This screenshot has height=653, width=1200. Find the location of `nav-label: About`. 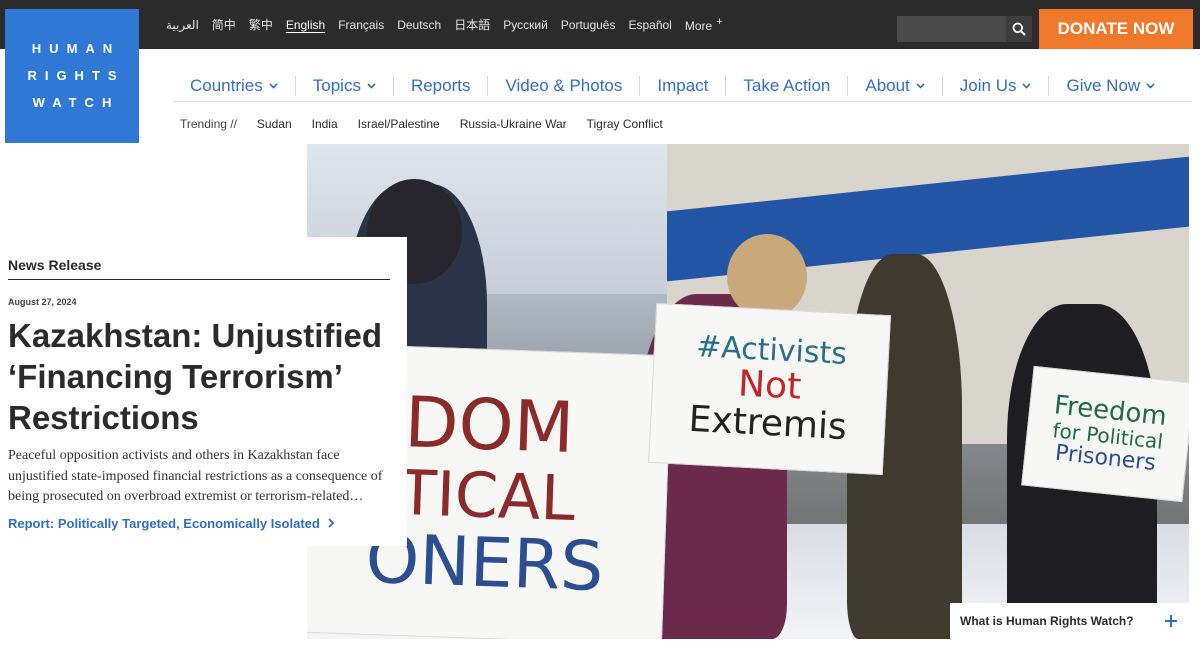

nav-label: About is located at coordinates (887, 85).